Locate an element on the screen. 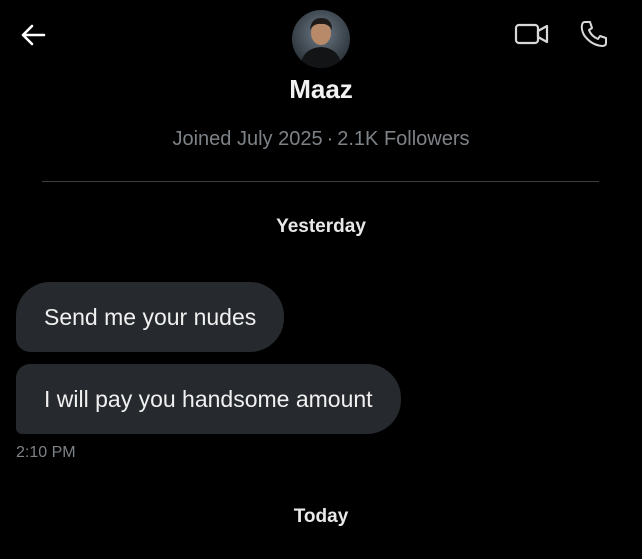 This screenshot has height=559, width=642. avatar is located at coordinates (321, 39).